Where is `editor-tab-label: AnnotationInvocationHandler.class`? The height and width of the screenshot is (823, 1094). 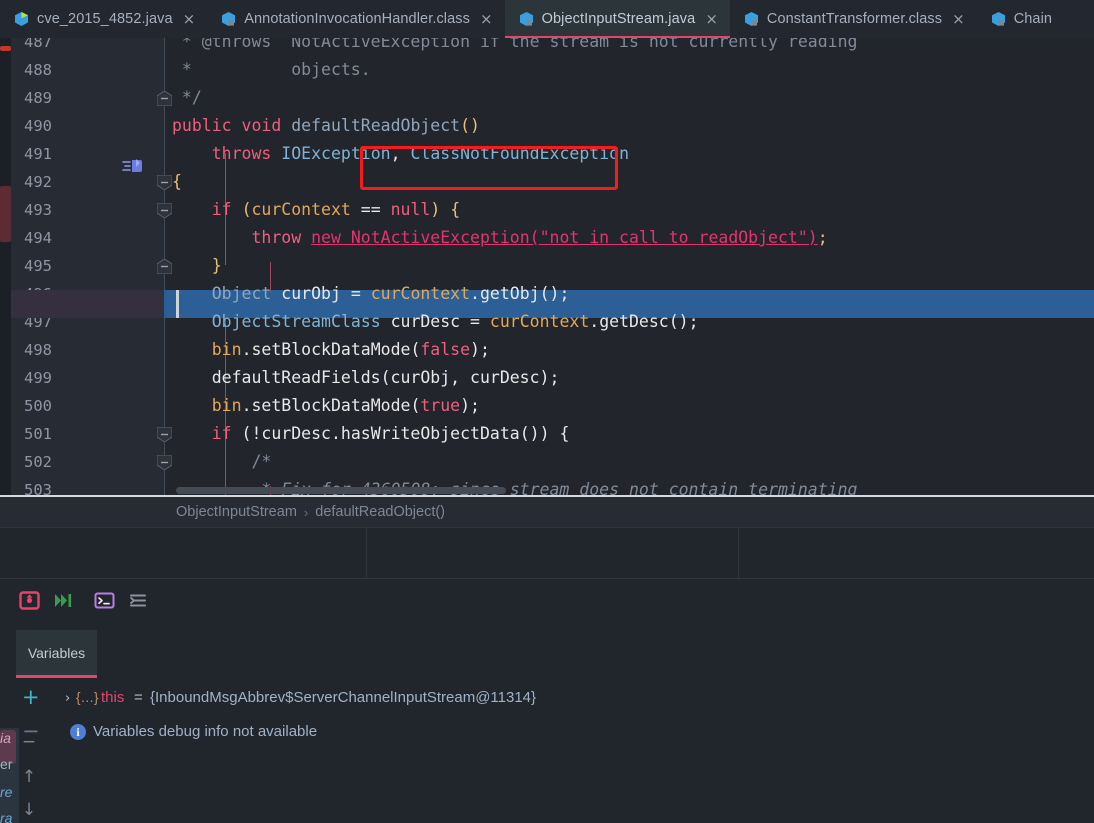
editor-tab-label: AnnotationInvocationHandler.class is located at coordinates (357, 19).